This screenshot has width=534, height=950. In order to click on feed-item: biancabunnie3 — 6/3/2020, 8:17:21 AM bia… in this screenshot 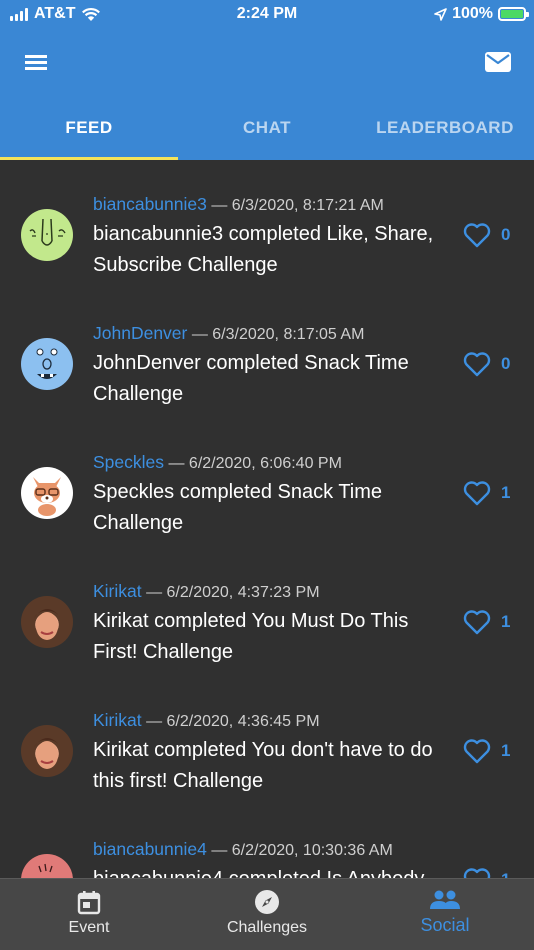, I will do `click(267, 258)`.